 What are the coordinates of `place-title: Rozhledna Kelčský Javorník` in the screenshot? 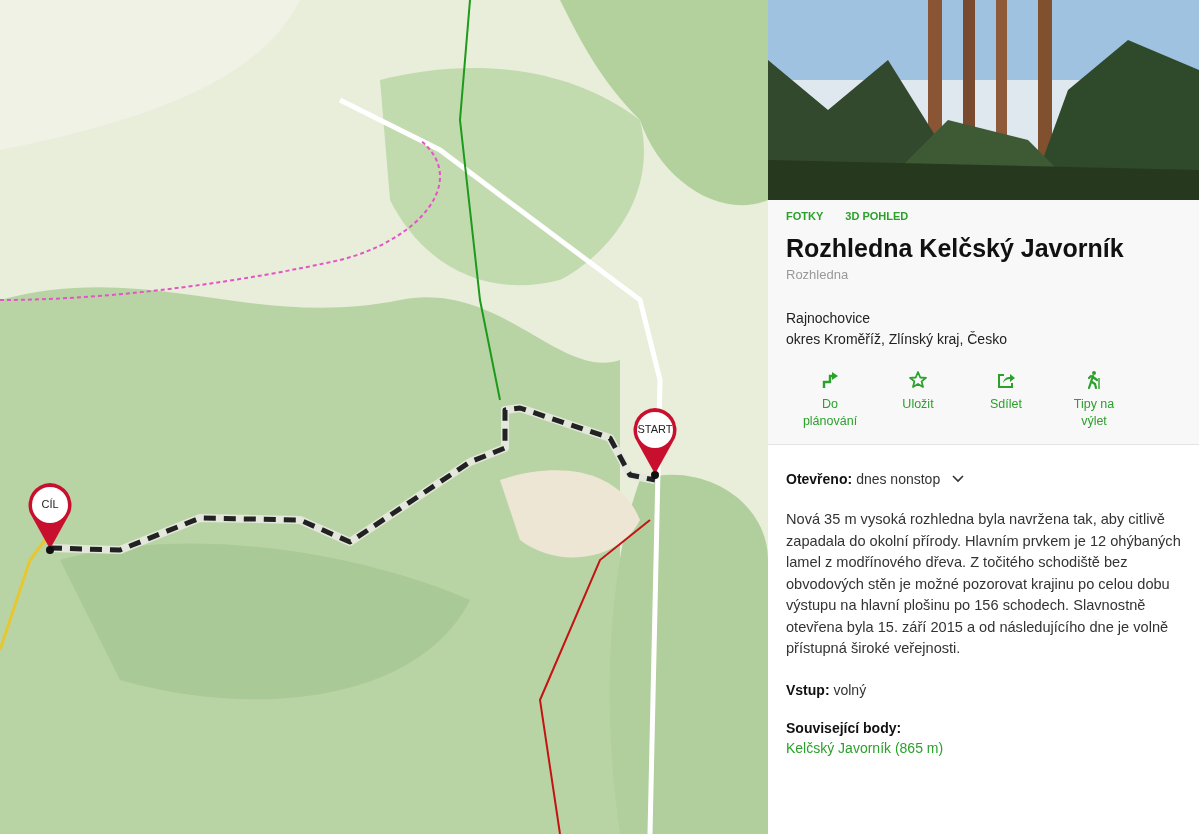 It's located at (955, 248).